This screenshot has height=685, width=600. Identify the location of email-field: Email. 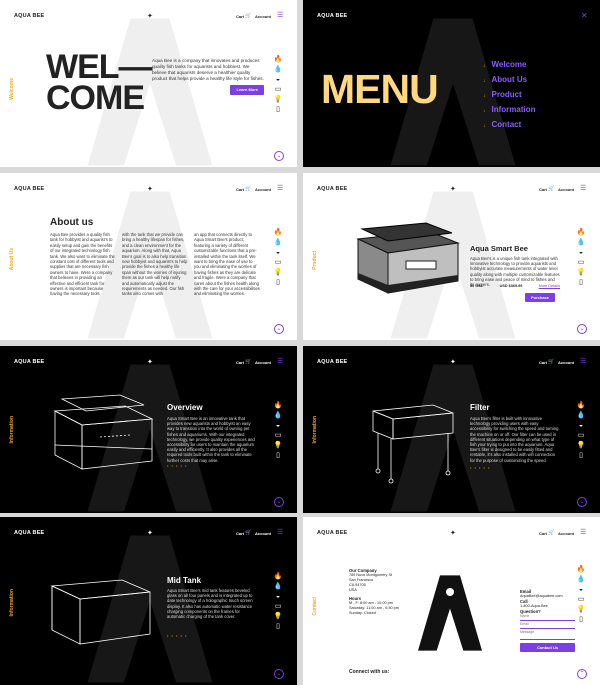
(547, 625).